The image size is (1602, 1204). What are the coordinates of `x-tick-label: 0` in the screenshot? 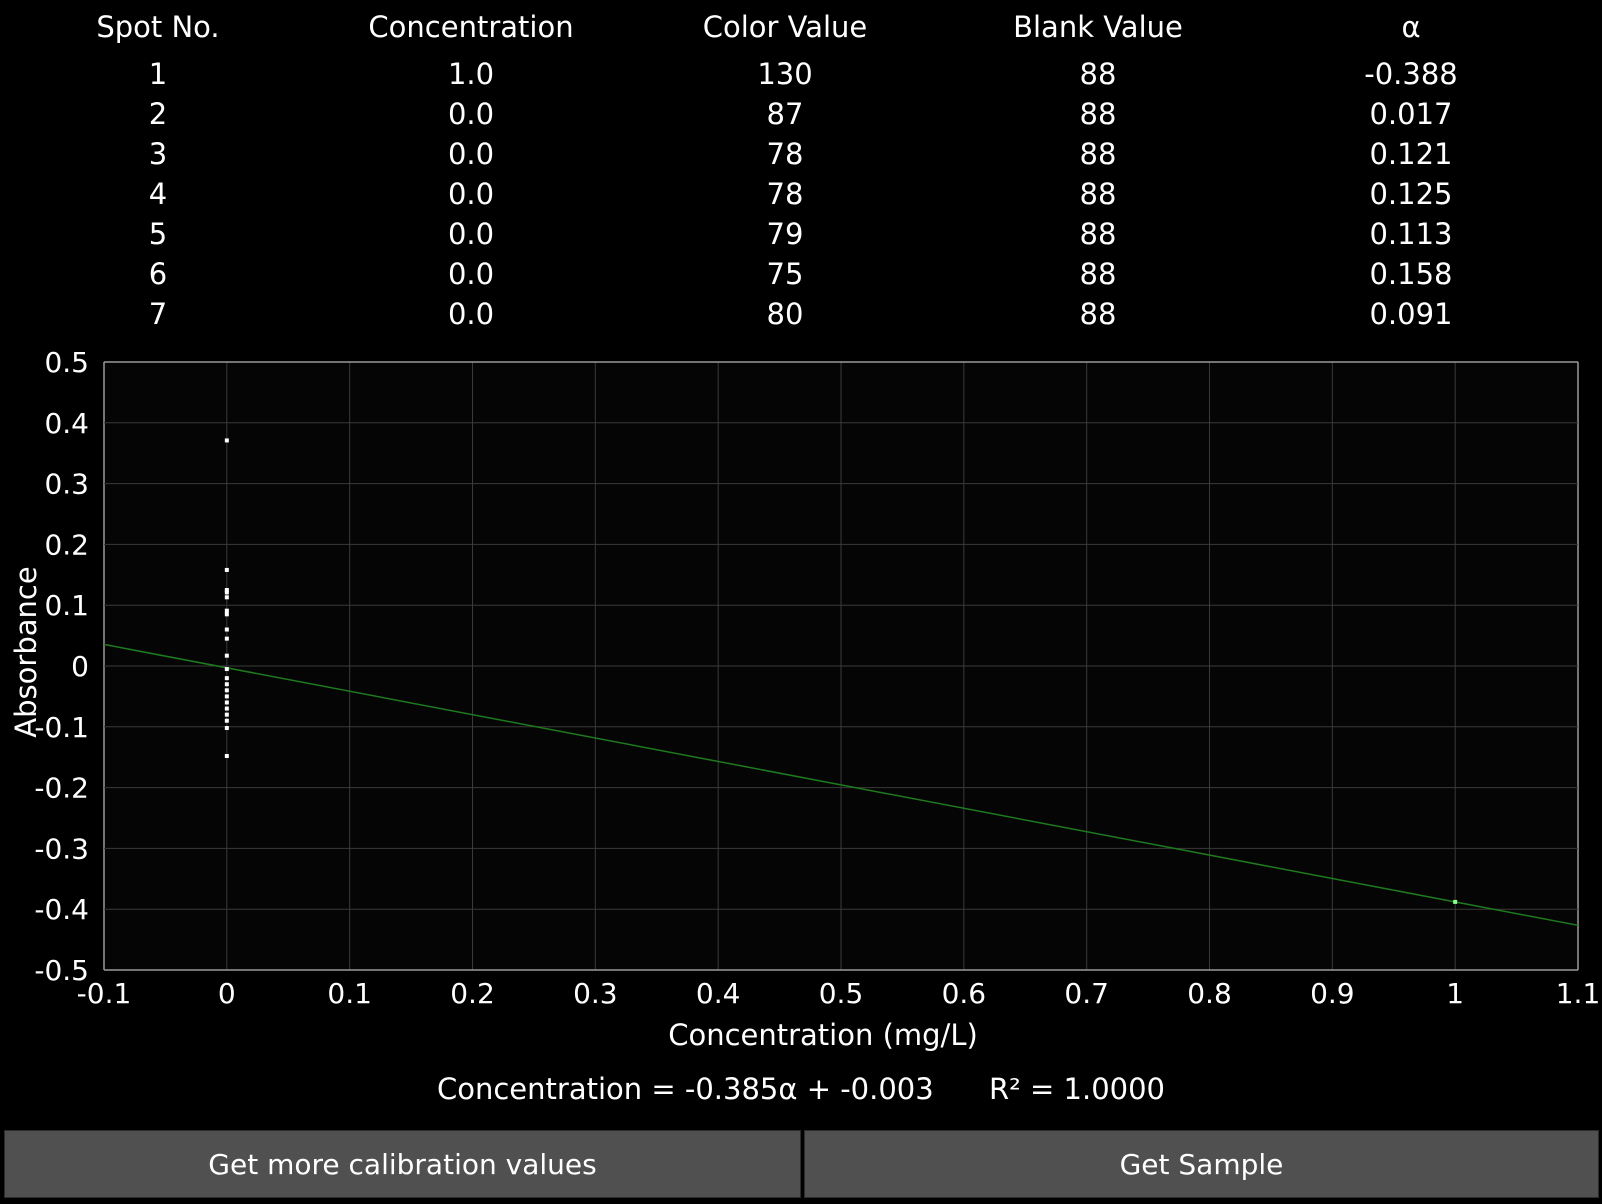 It's located at (227, 993).